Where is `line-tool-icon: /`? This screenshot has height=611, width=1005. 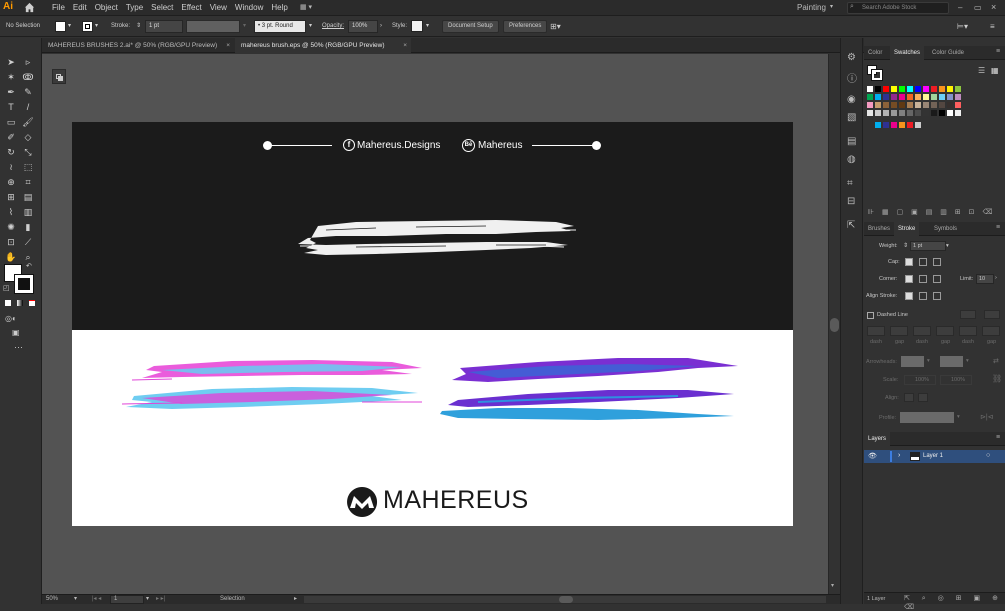
line-tool-icon: / is located at coordinates (28, 107).